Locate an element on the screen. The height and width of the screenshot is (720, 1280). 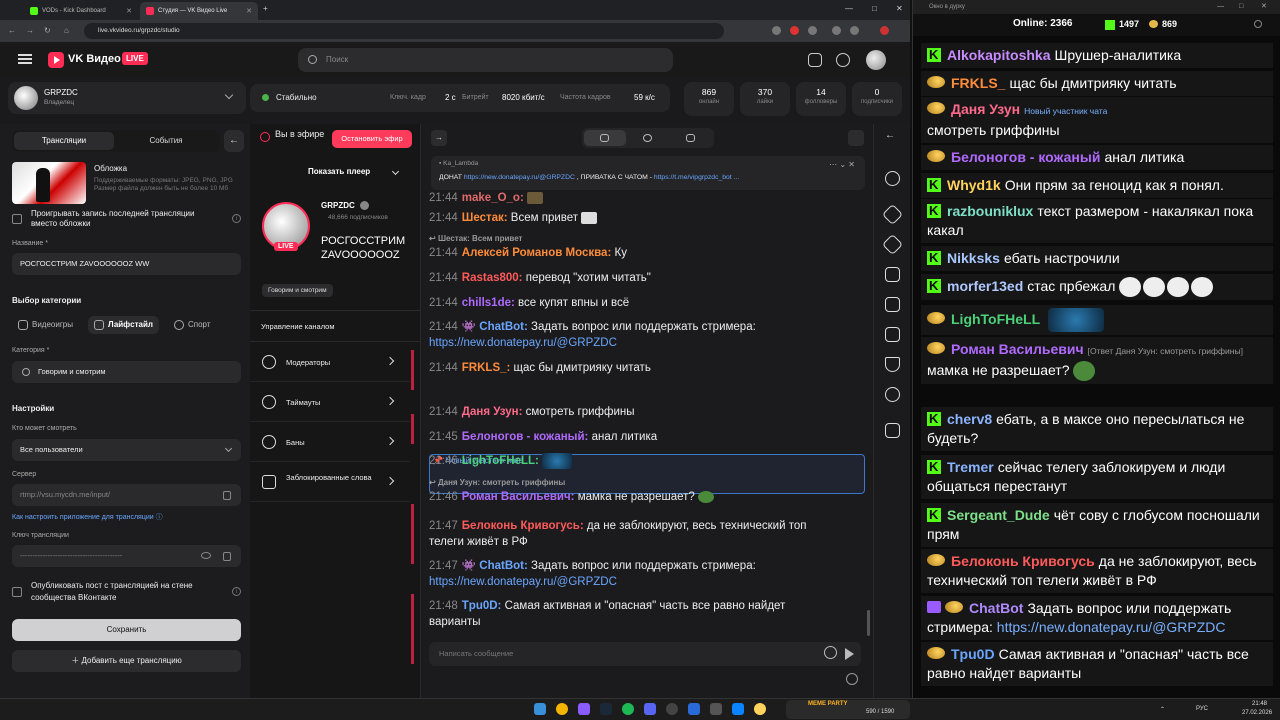
menu-icon is located at coordinates (884, 30).